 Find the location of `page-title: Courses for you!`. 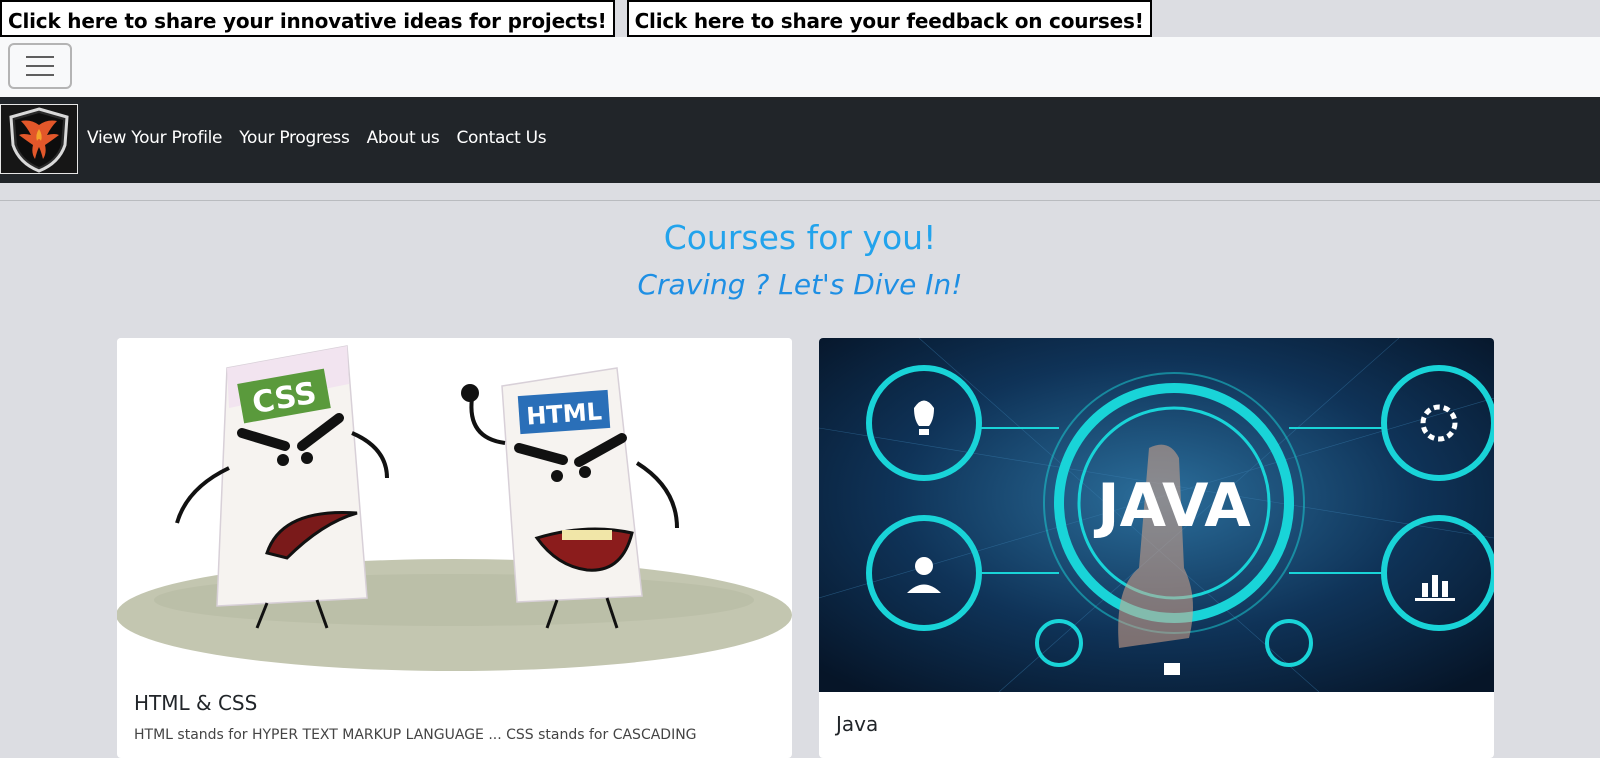

page-title: Courses for you! is located at coordinates (800, 237).